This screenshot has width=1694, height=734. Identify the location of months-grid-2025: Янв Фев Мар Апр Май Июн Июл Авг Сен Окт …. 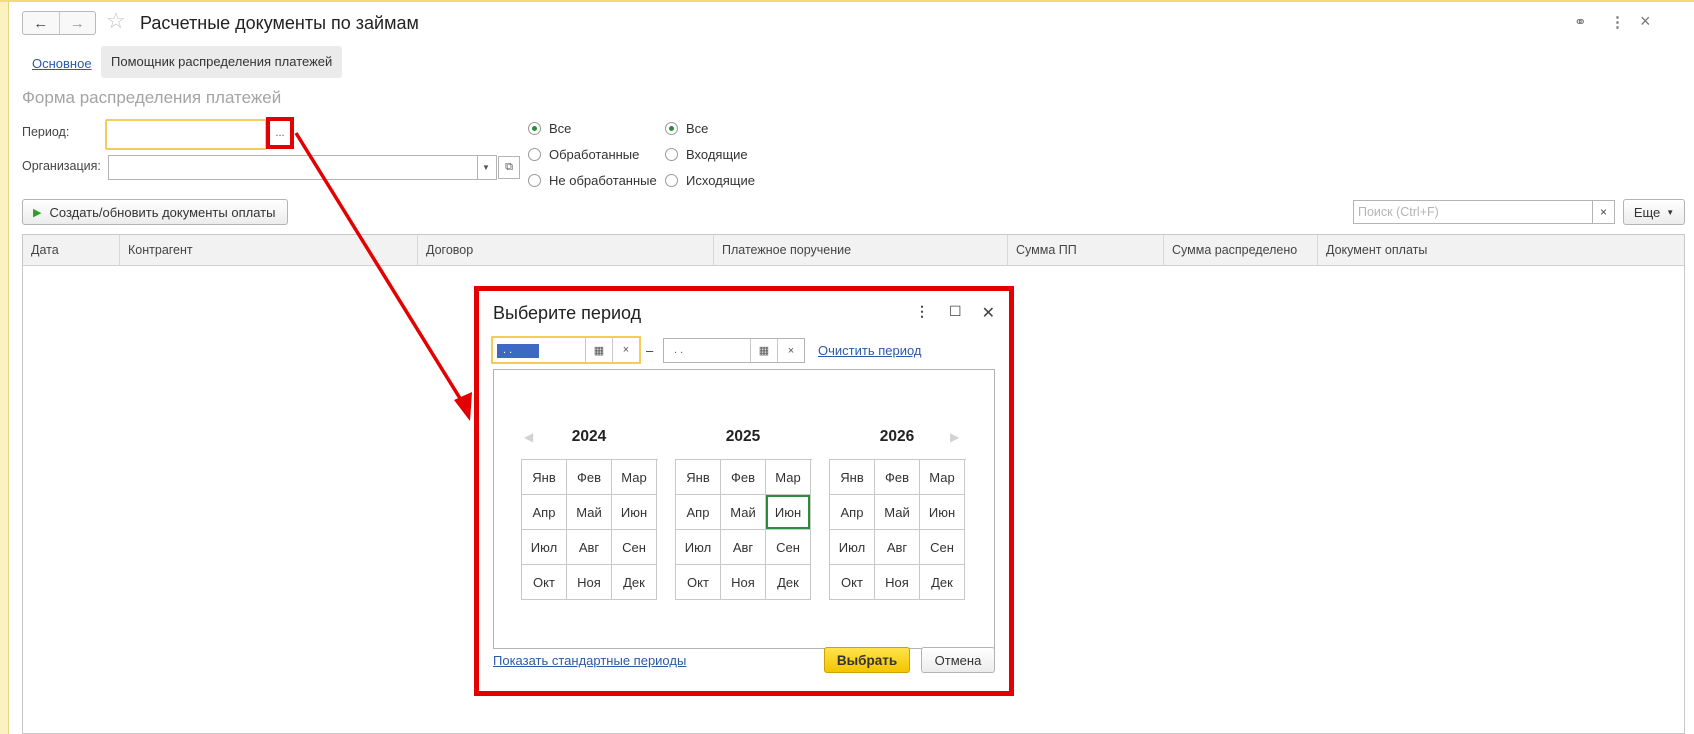
(743, 529).